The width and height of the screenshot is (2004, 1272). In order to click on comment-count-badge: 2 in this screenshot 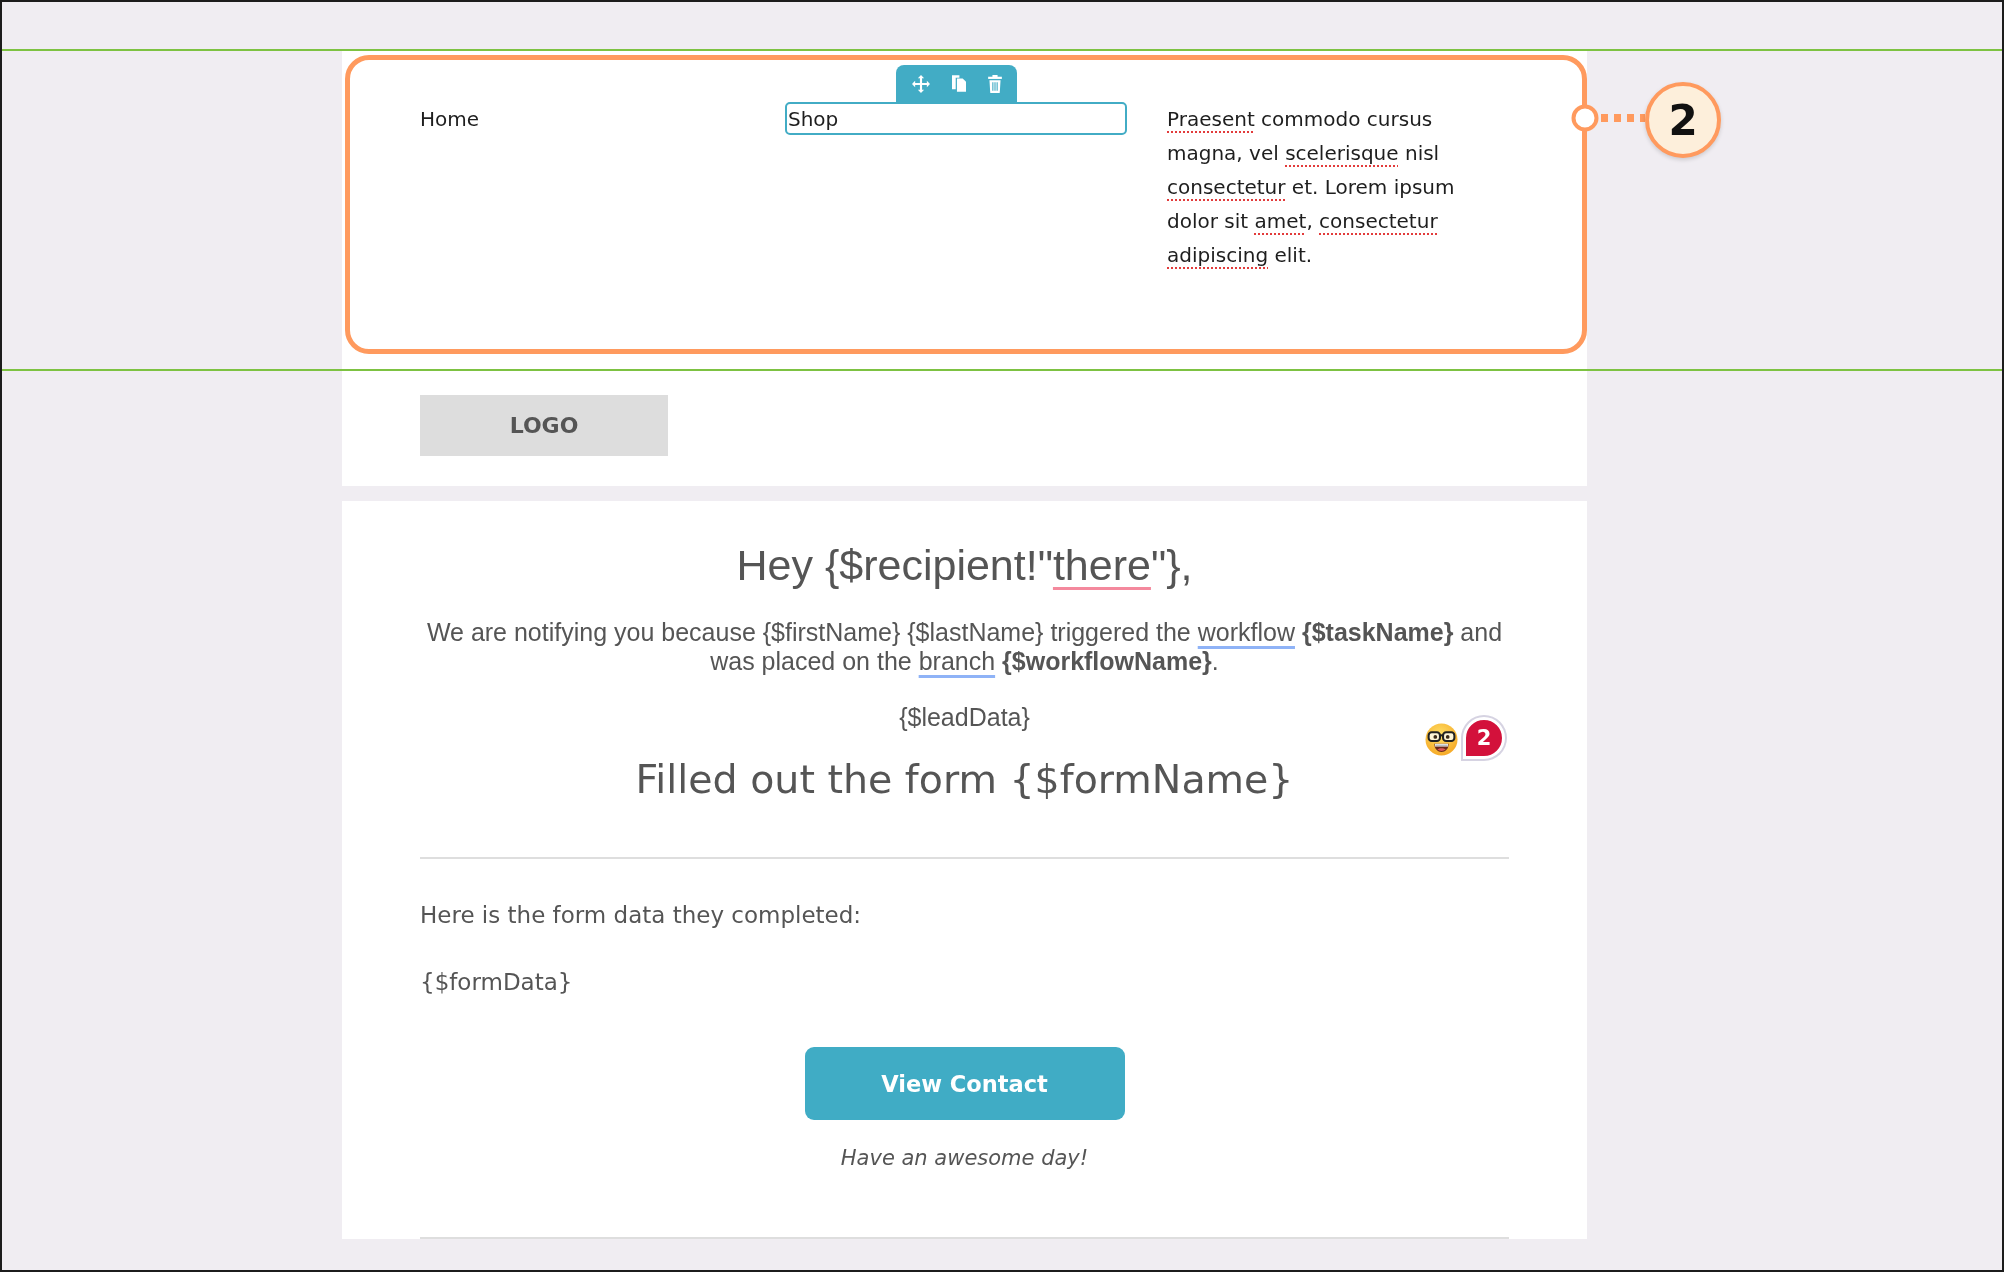, I will do `click(1484, 738)`.